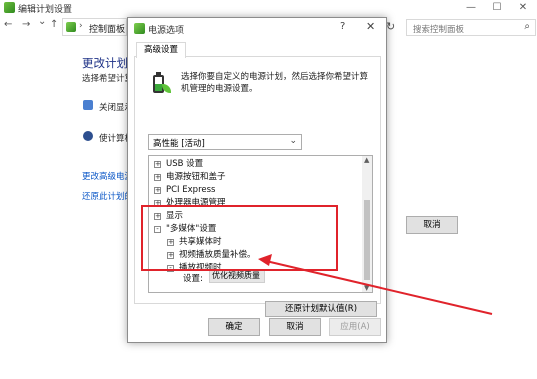 This screenshot has height=379, width=537. I want to click on annotation-arrow, so click(375, 284).